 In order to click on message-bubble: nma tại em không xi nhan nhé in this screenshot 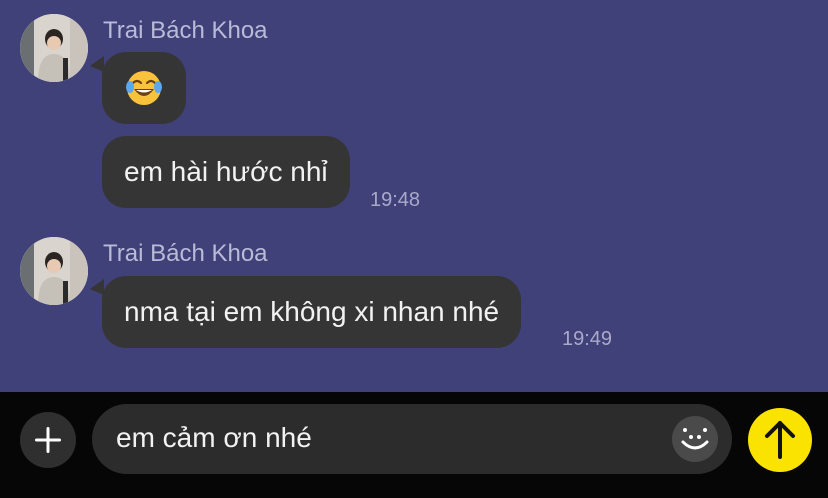, I will do `click(312, 312)`.